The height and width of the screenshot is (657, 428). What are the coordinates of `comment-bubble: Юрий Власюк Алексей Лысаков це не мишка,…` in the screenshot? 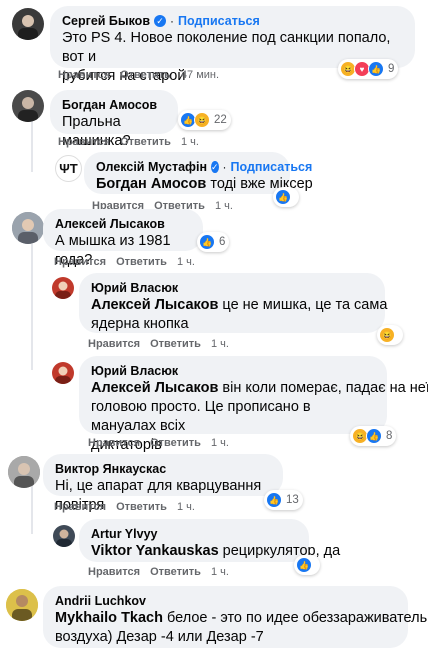 It's located at (233, 303).